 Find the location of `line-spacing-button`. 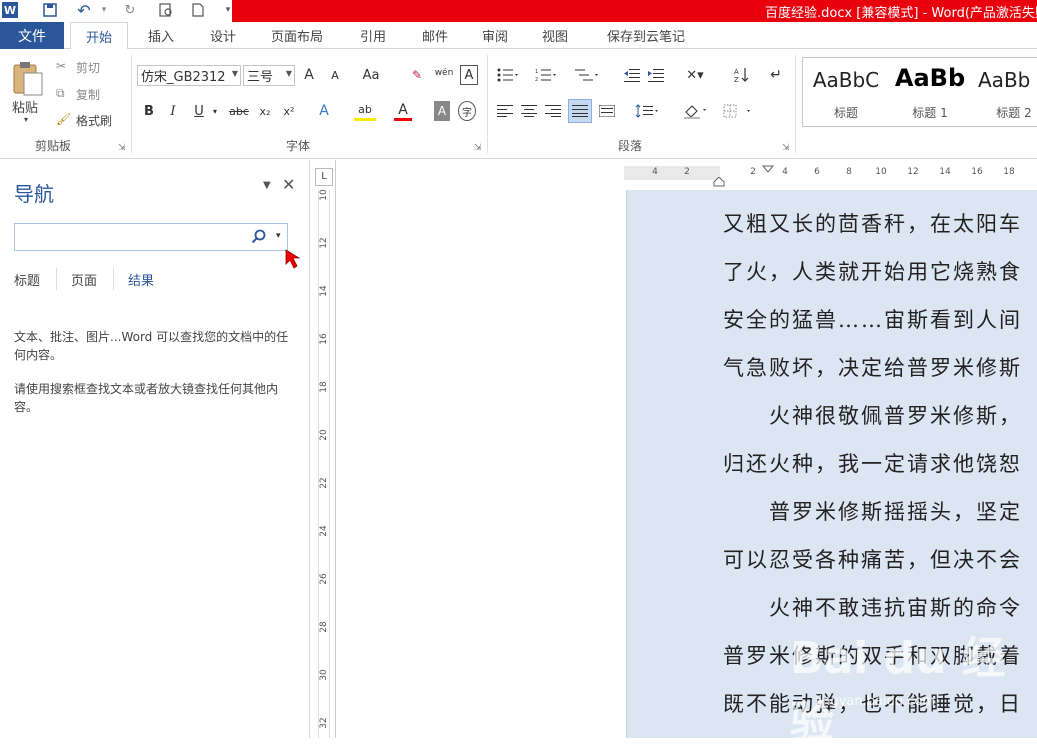

line-spacing-button is located at coordinates (647, 111).